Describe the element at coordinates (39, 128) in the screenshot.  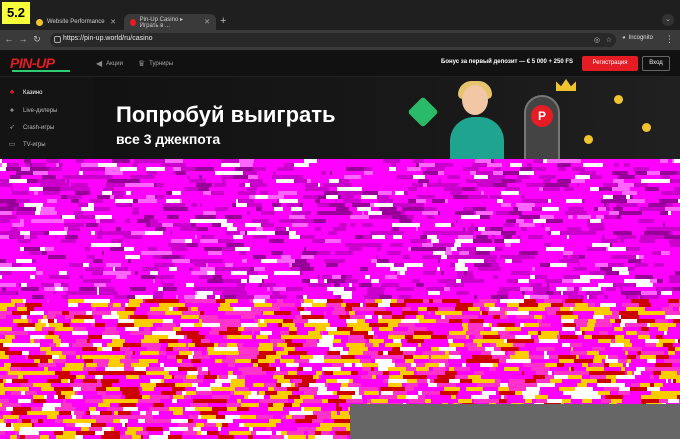
I see `sidebar-item-label: Crash-игры` at that location.